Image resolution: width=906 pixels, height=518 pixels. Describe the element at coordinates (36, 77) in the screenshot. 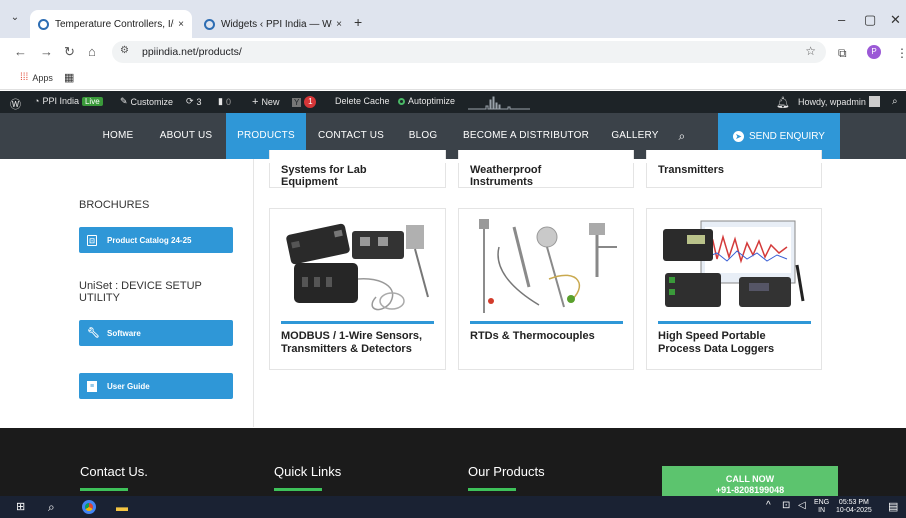

I see `apps-bookmark: ⁞⁞⁞ Apps` at that location.